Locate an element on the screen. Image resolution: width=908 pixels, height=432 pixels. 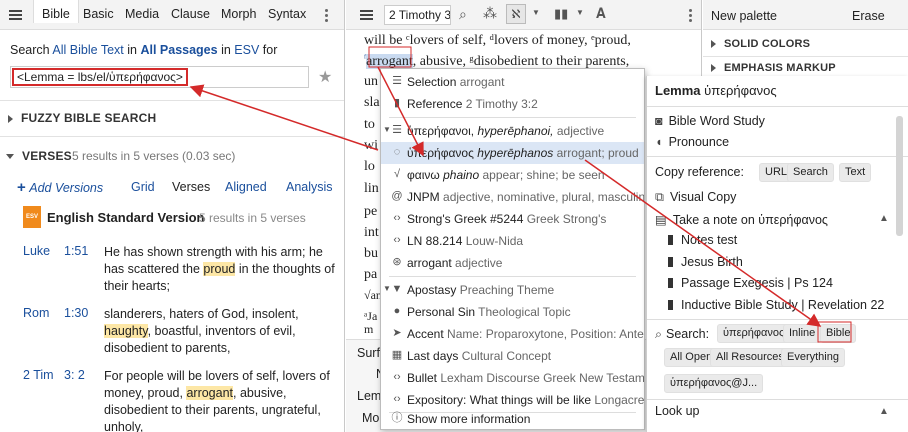
arrow-query-to-word is located at coordinates (284, 117).